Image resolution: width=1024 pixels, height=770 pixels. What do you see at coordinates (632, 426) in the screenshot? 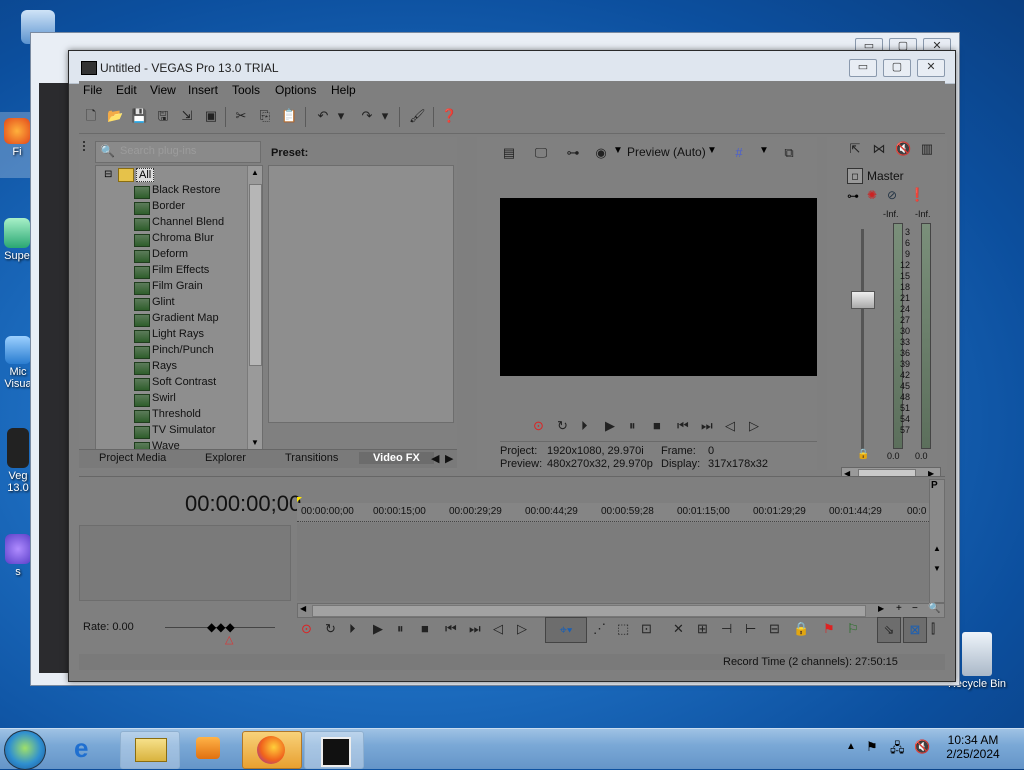
I see `pause-icon: ⏸` at bounding box center [632, 426].